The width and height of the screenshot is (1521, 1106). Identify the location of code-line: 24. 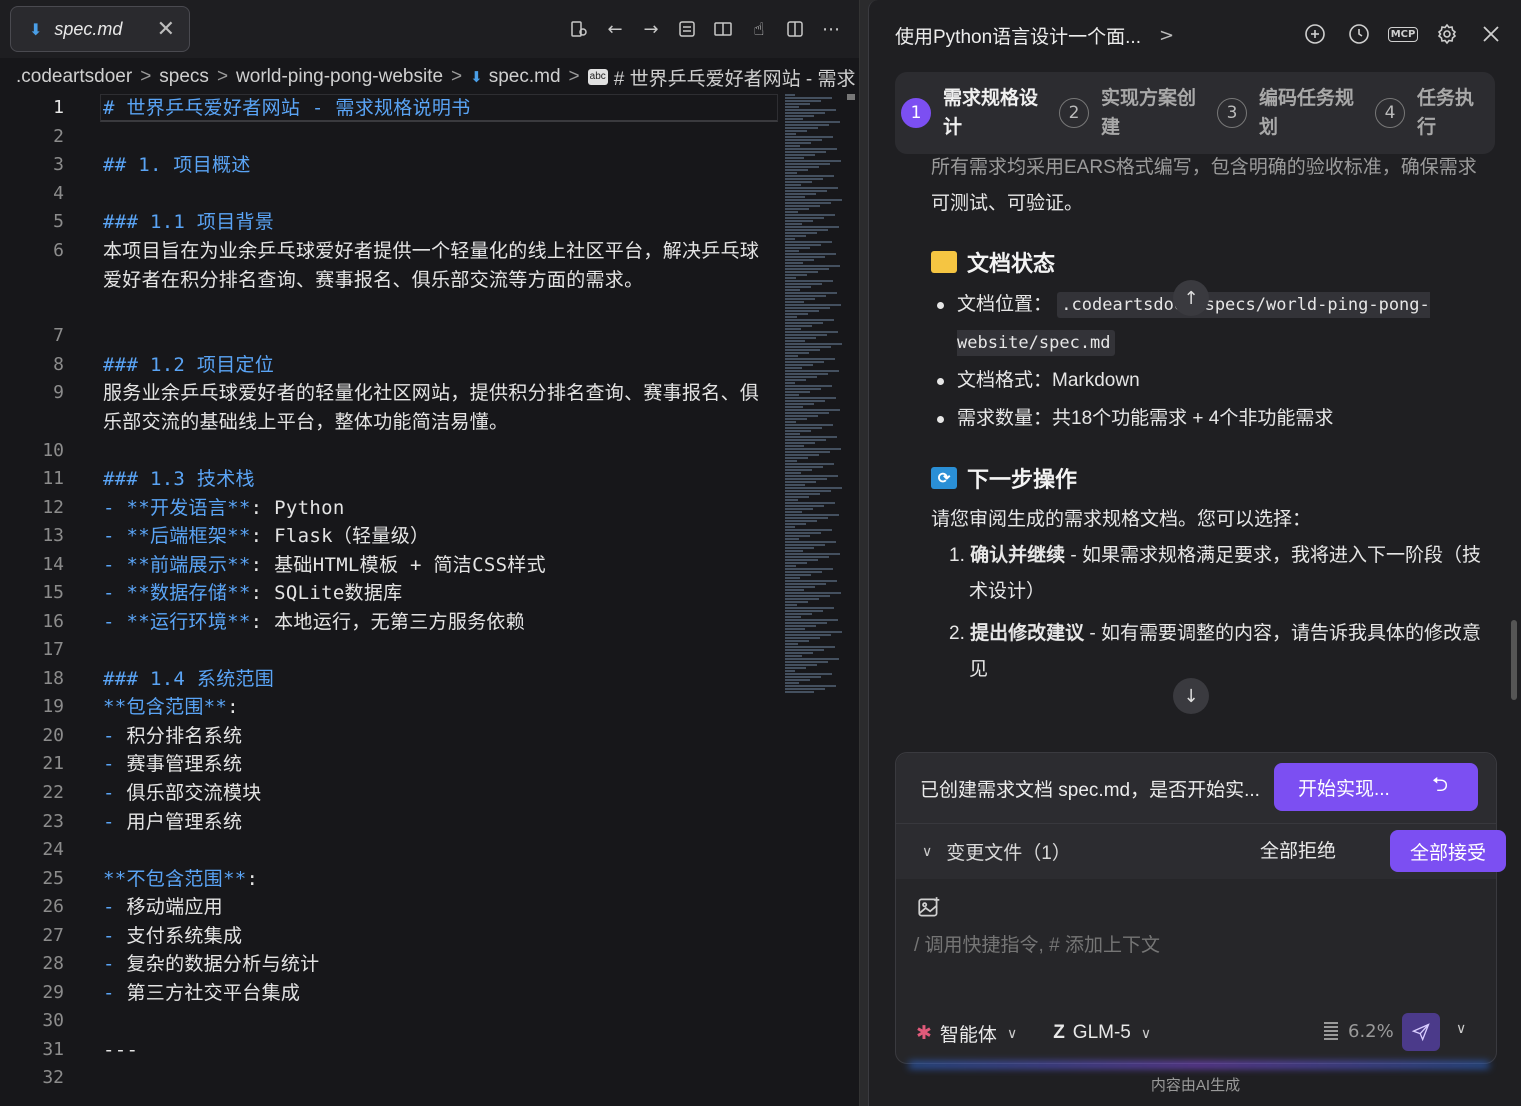
(390, 850).